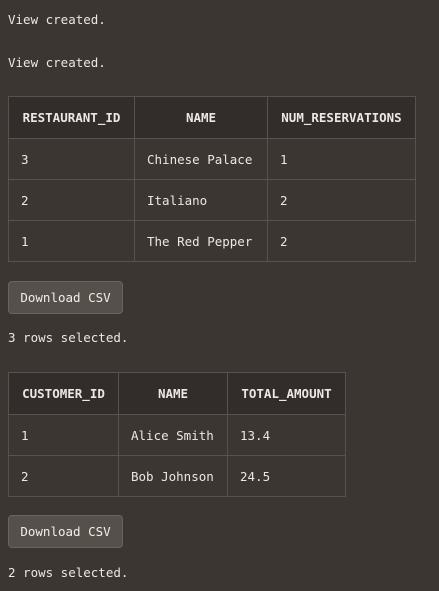 Image resolution: width=439 pixels, height=591 pixels. I want to click on table-row: 2 Italiano 2, so click(212, 200).